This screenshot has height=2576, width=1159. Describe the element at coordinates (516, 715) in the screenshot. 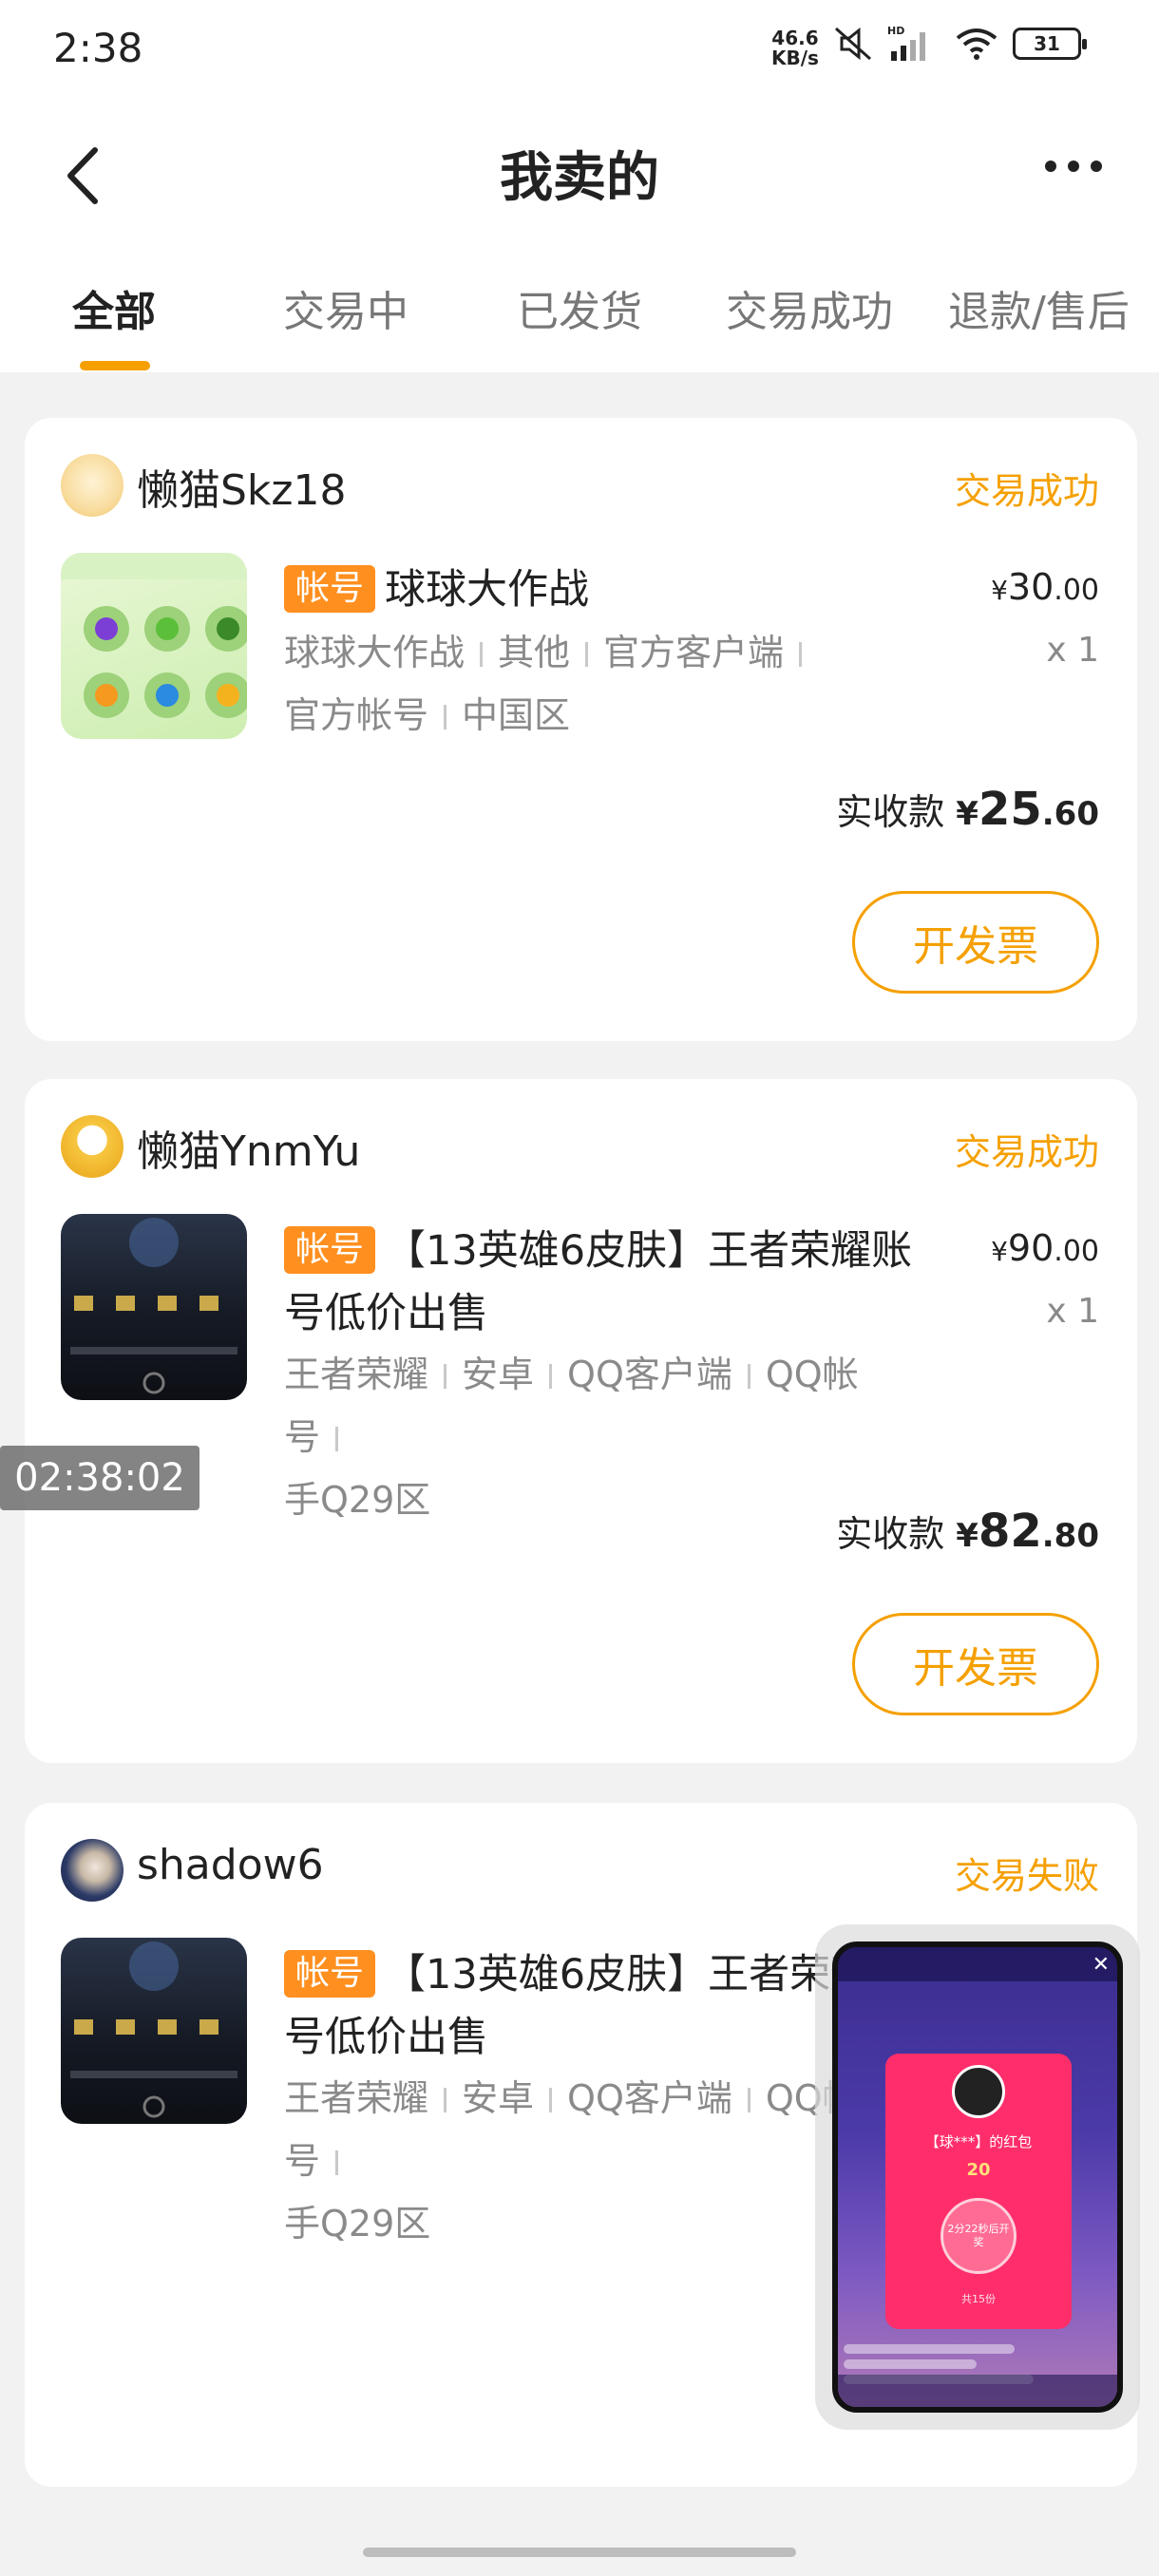

I see `attr: 中国区` at that location.